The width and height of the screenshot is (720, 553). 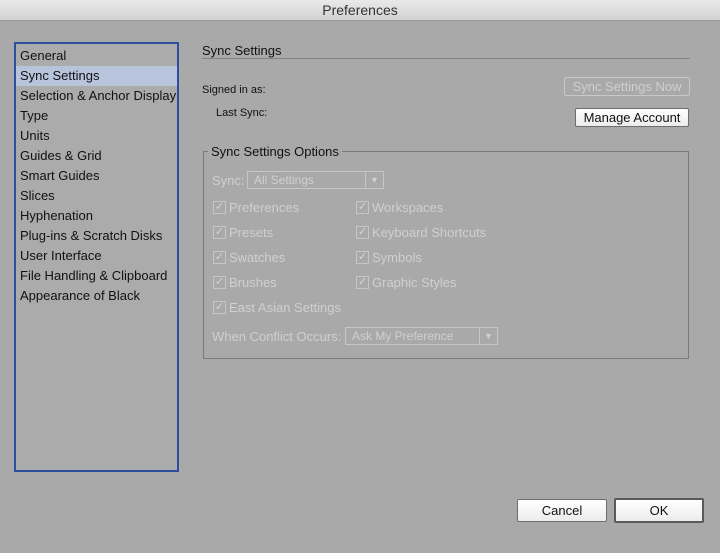 What do you see at coordinates (96, 116) in the screenshot?
I see `sidebar-item-type: Type` at bounding box center [96, 116].